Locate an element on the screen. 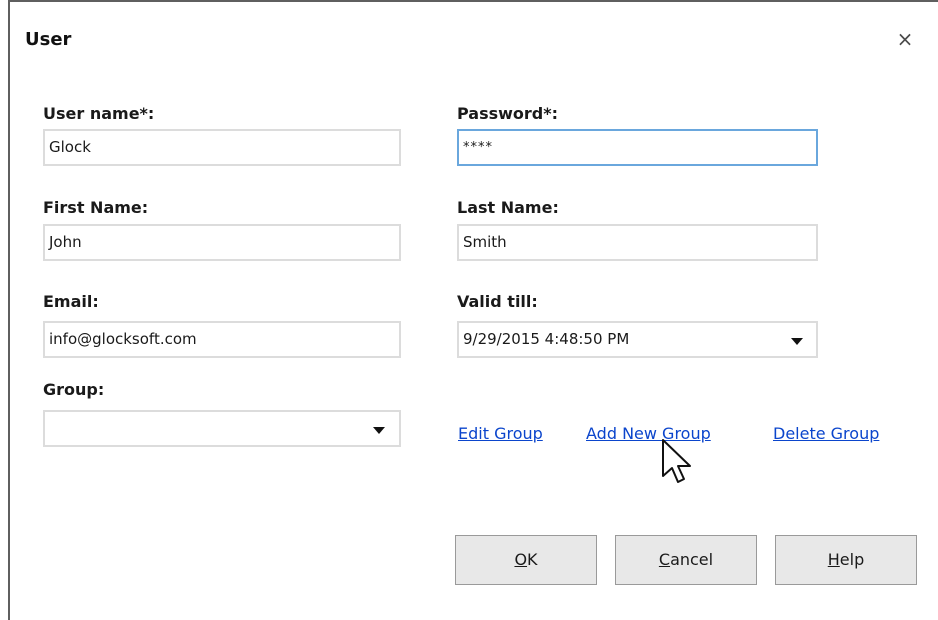  help-accelerator: H is located at coordinates (833, 559).